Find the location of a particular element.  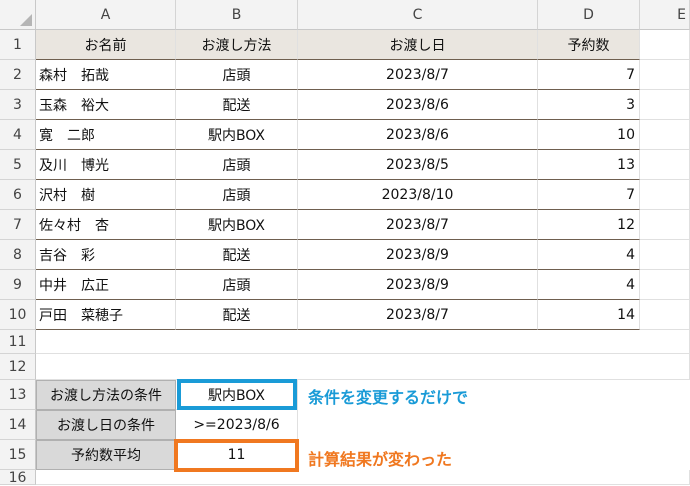

row-header: 5 is located at coordinates (18, 165).